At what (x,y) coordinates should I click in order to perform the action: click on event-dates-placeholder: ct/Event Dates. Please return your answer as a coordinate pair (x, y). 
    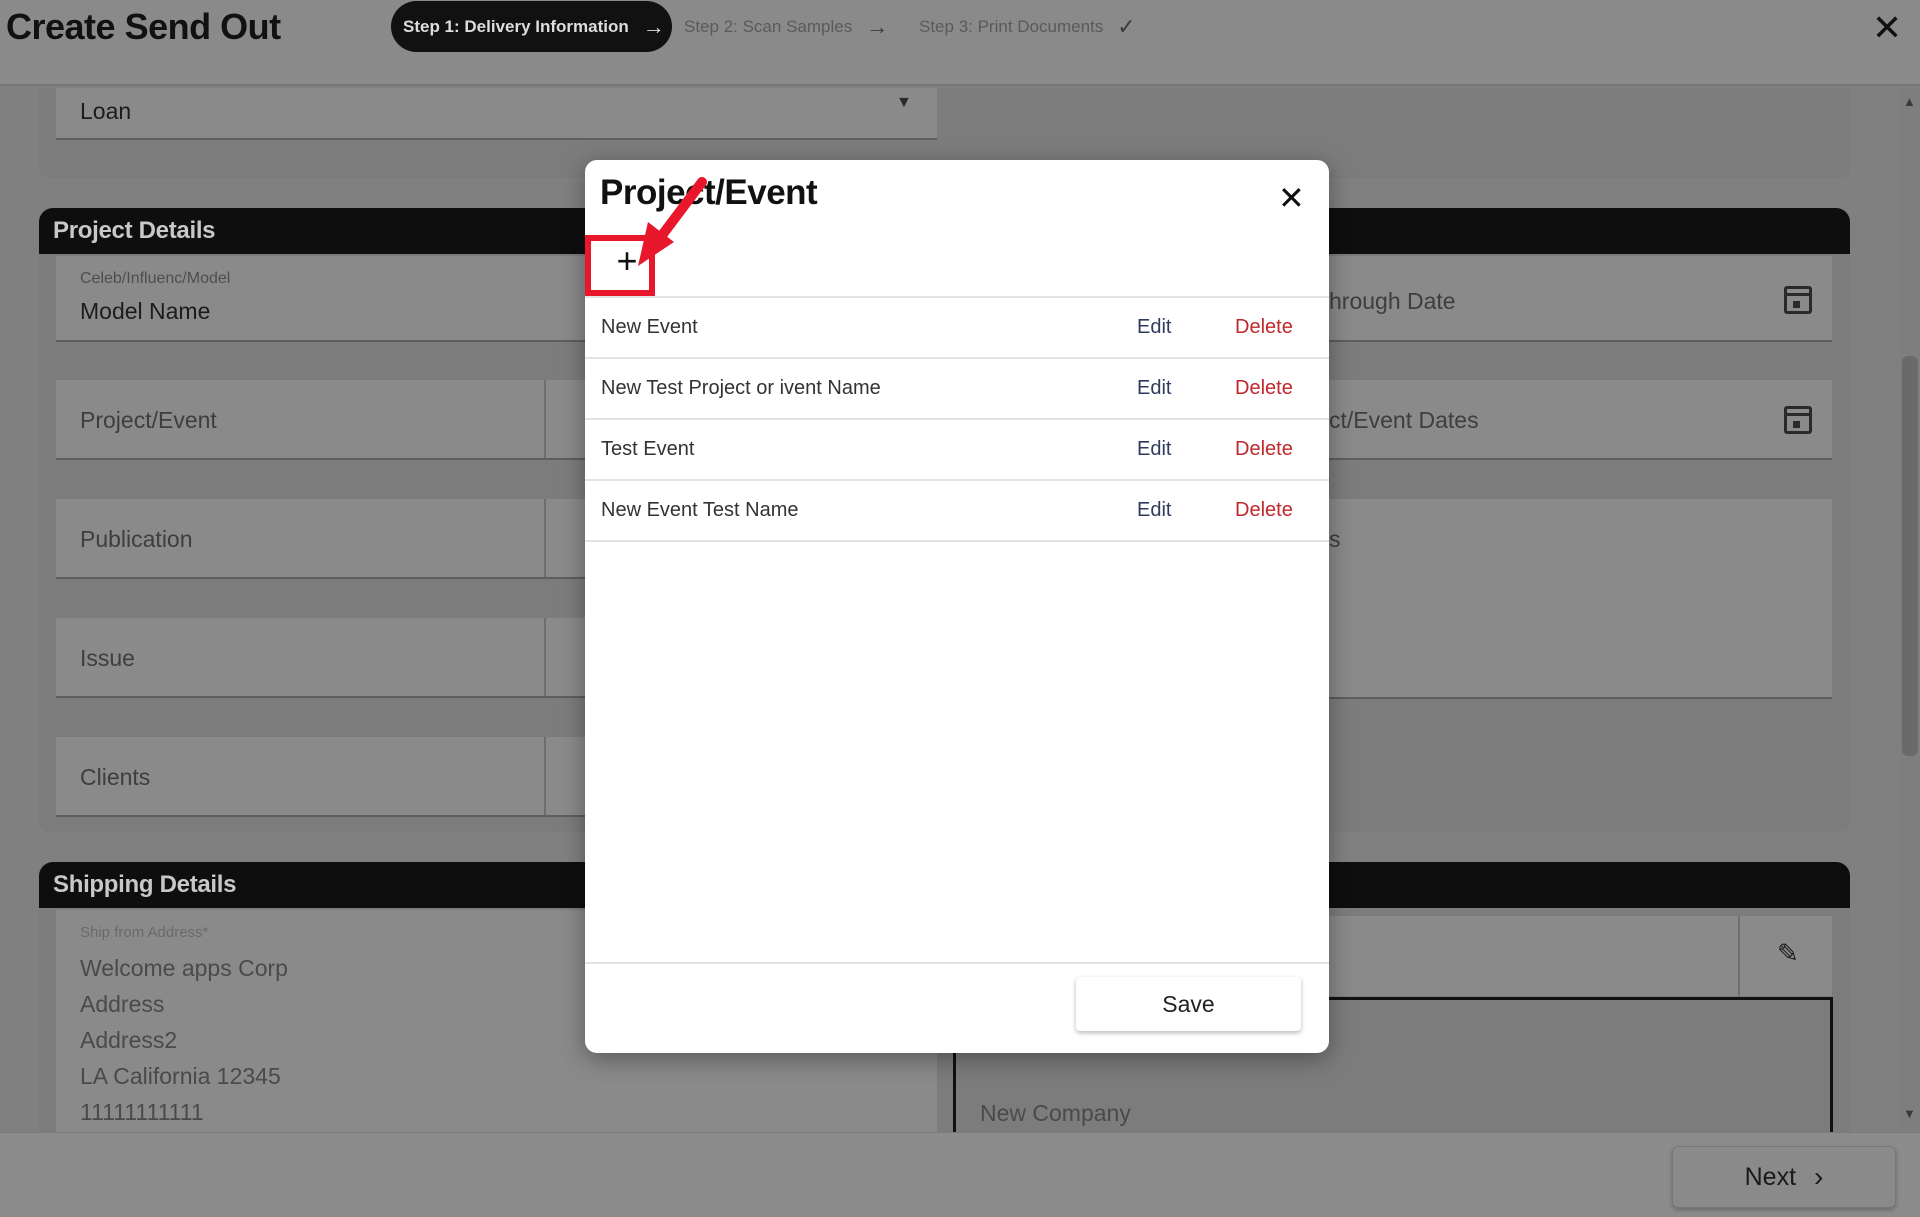
    Looking at the image, I should click on (1404, 420).